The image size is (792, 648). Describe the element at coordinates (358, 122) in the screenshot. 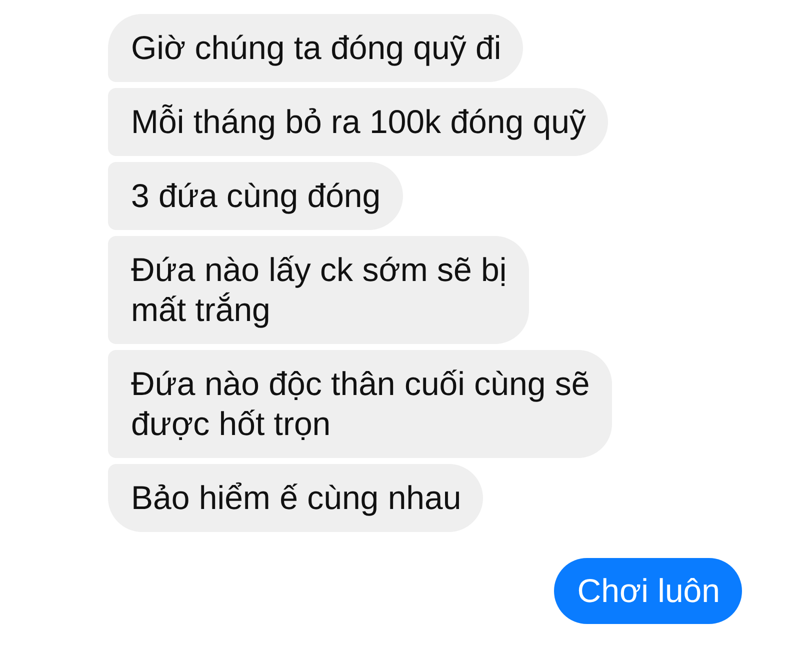

I see `message-bubble: Mỗi tháng bỏ ra 100k đóng quỹ` at that location.